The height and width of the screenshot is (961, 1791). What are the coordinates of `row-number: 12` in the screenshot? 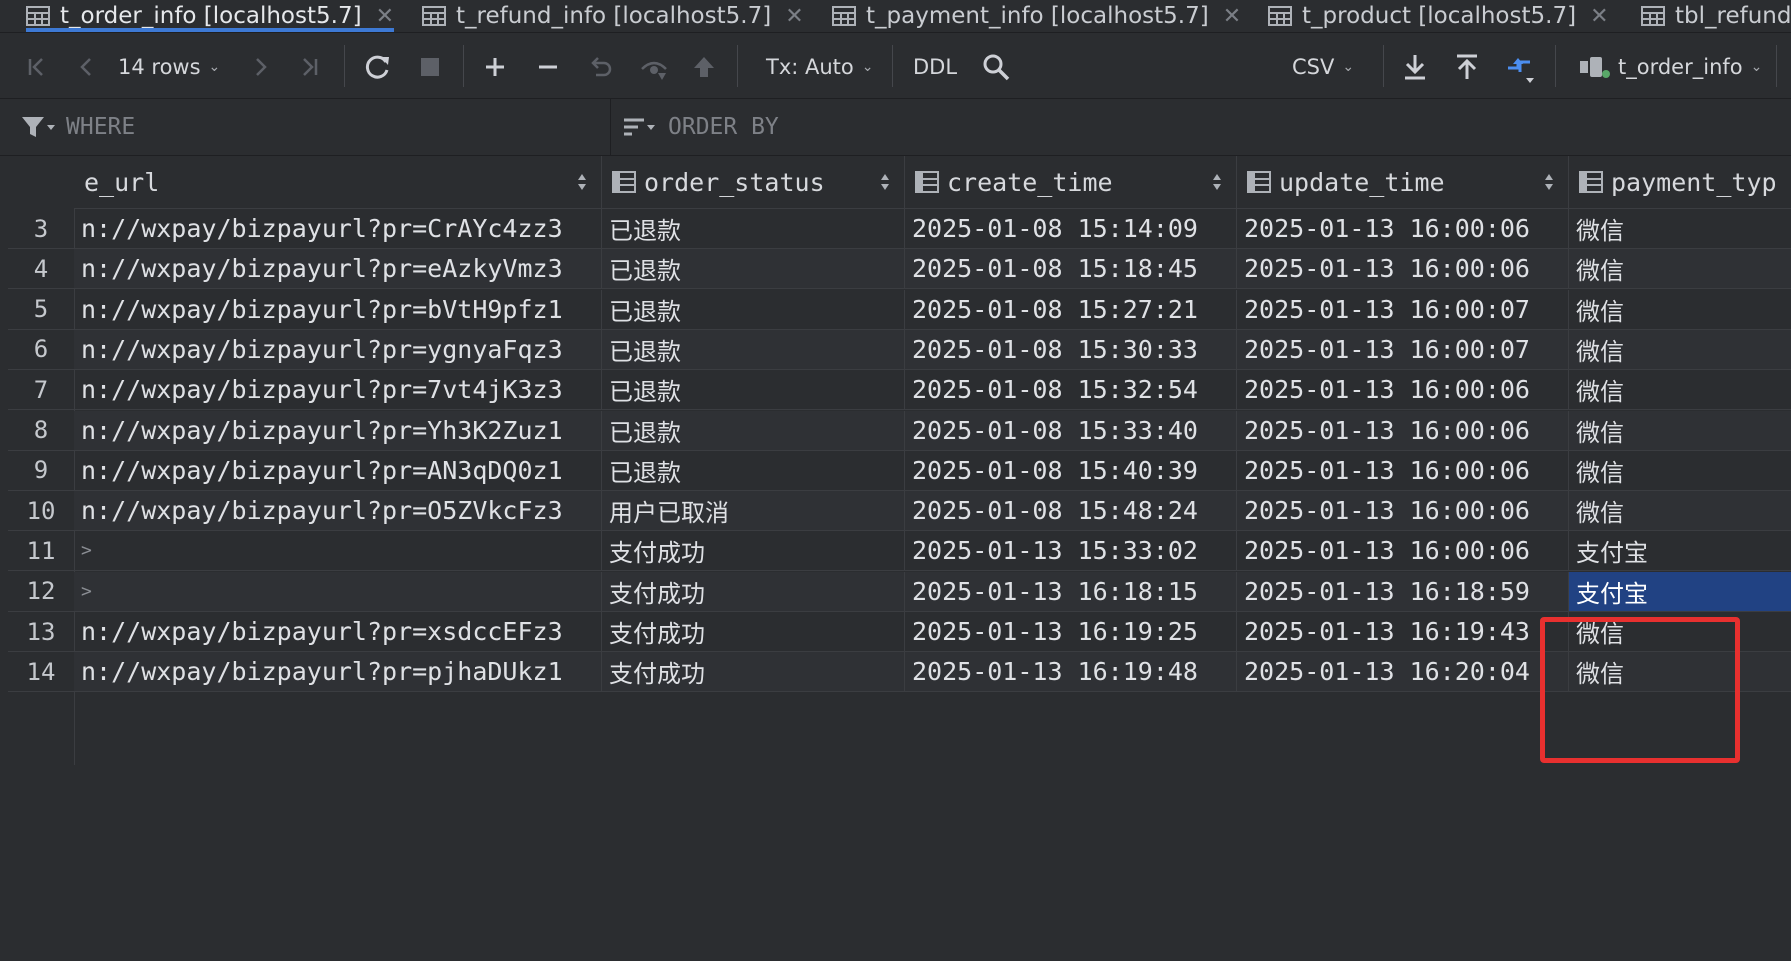 It's located at (41, 592).